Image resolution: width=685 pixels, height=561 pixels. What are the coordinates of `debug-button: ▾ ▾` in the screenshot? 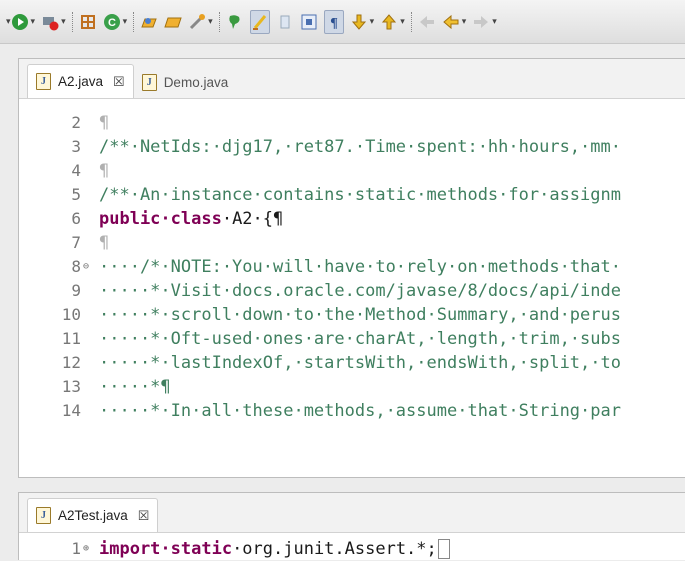 It's located at (19, 22).